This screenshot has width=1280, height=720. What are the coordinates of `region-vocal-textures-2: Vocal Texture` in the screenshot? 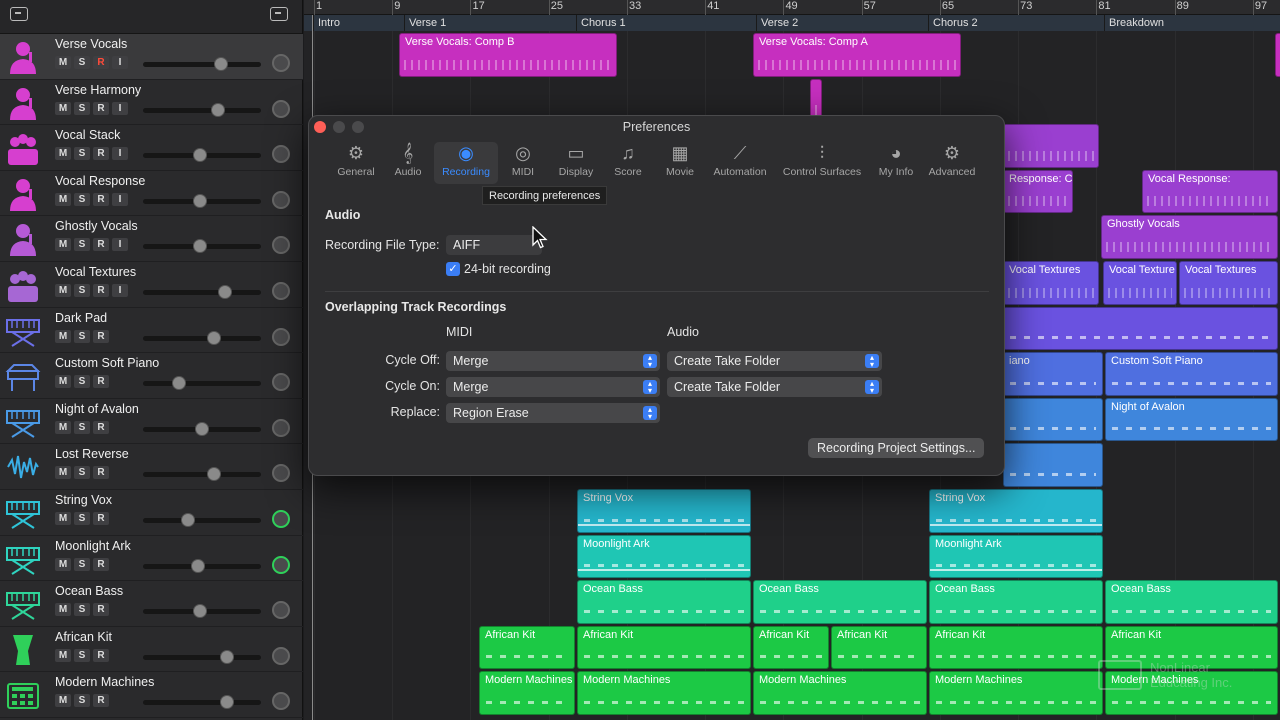 It's located at (1140, 283).